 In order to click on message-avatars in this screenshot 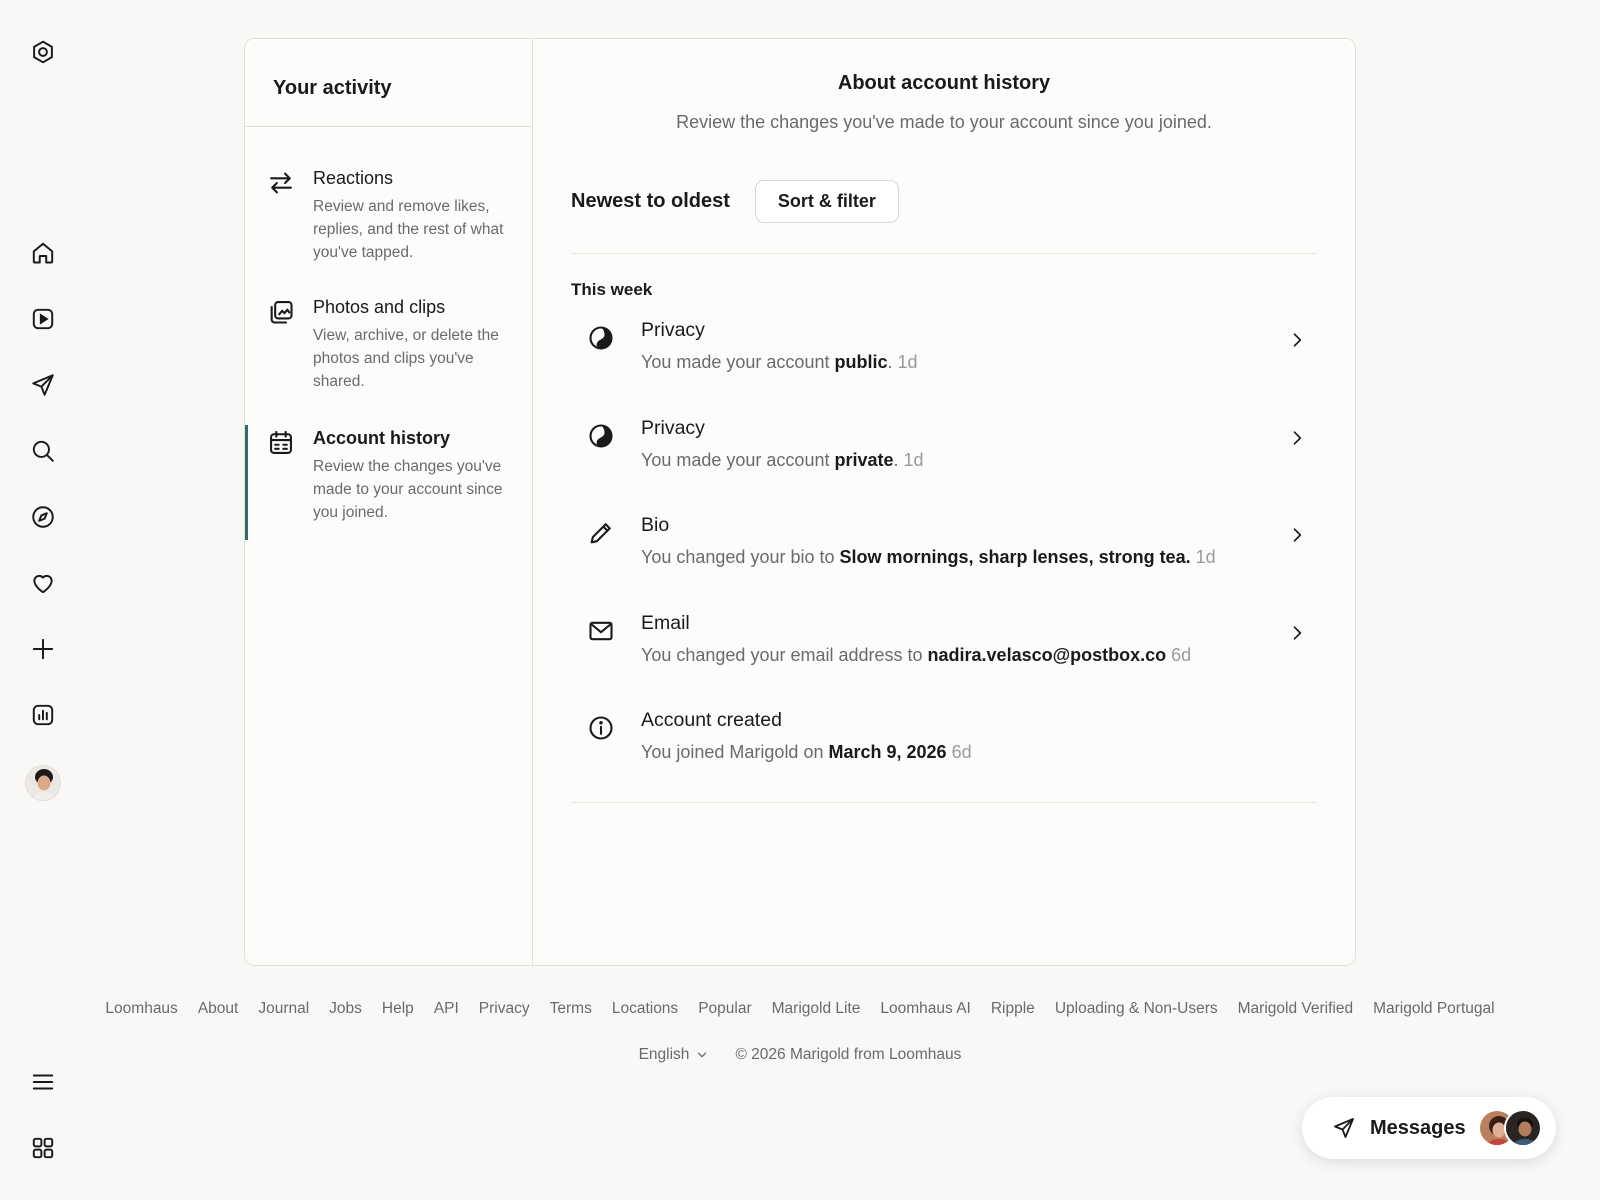, I will do `click(1510, 1128)`.